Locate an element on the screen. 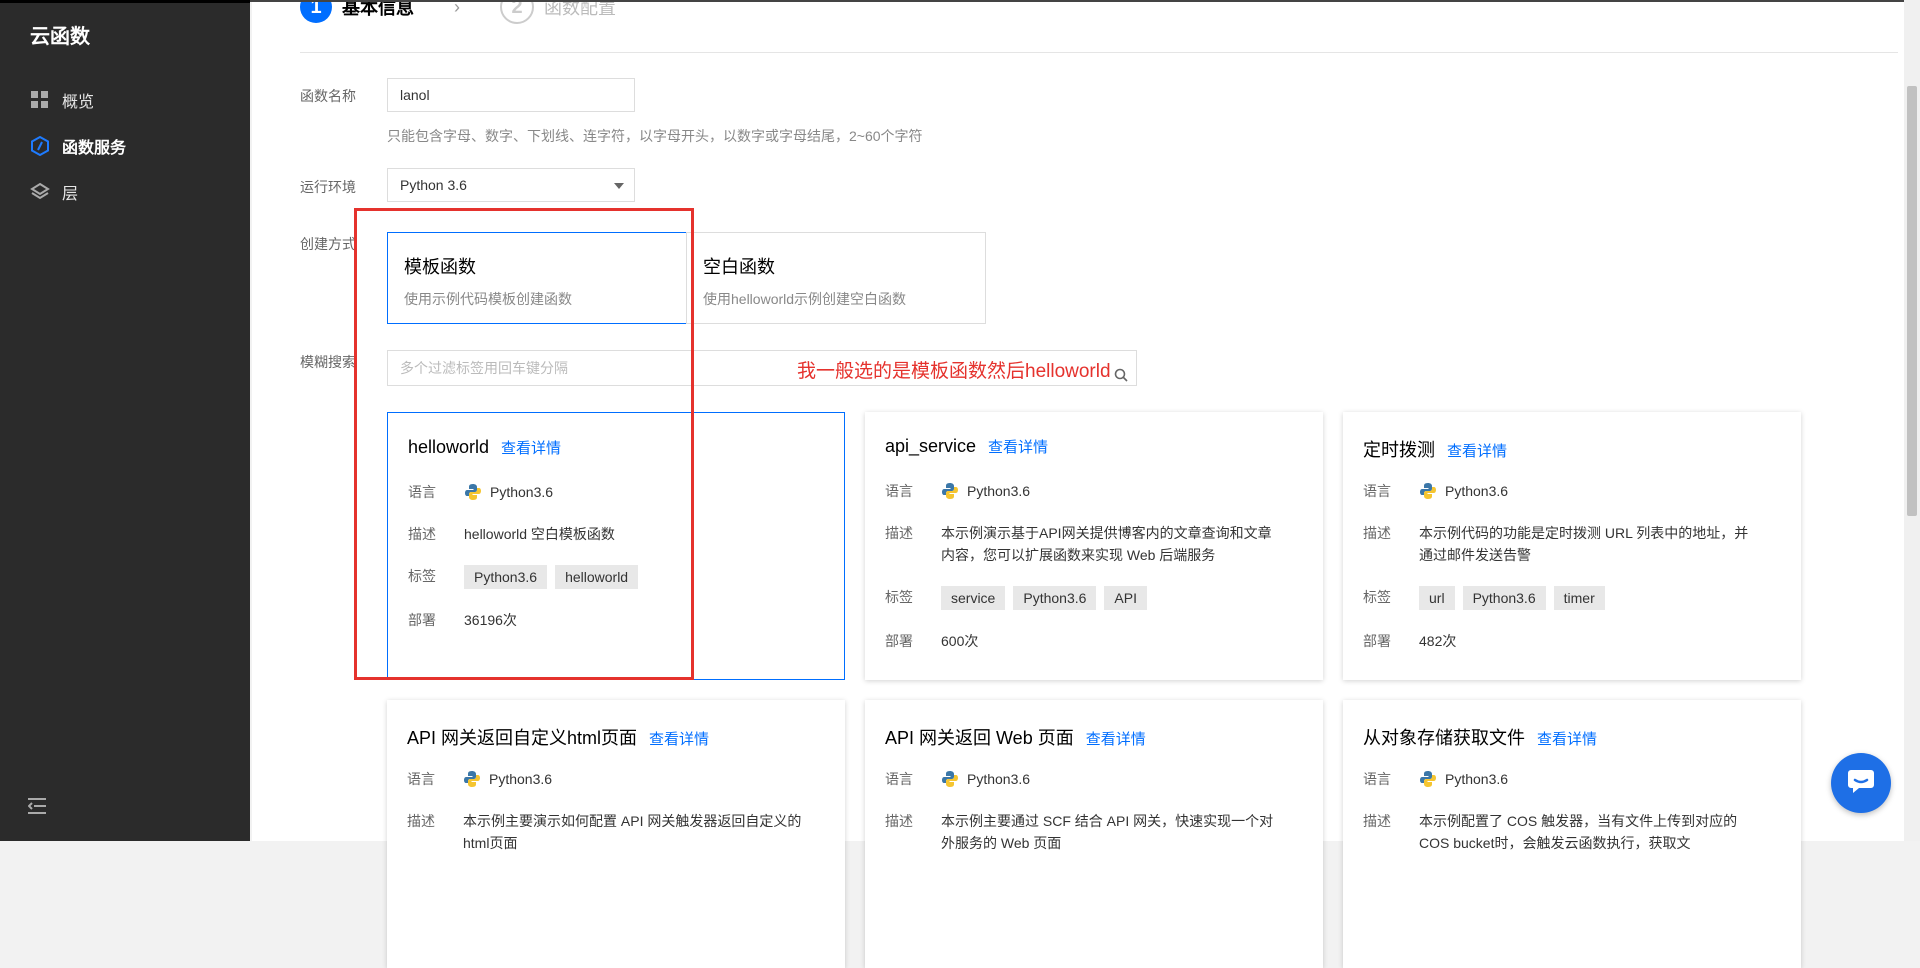  runtime-label: 运行环境 is located at coordinates (328, 187).